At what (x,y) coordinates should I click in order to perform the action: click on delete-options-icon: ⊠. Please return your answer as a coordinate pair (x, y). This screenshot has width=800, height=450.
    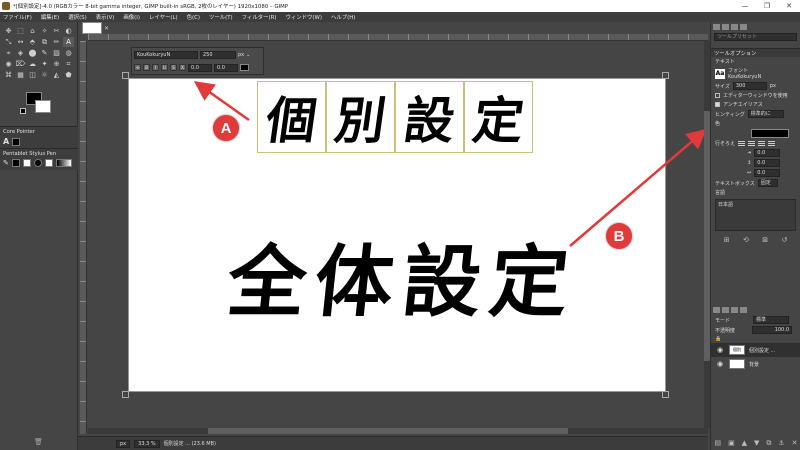
    Looking at the image, I should click on (765, 240).